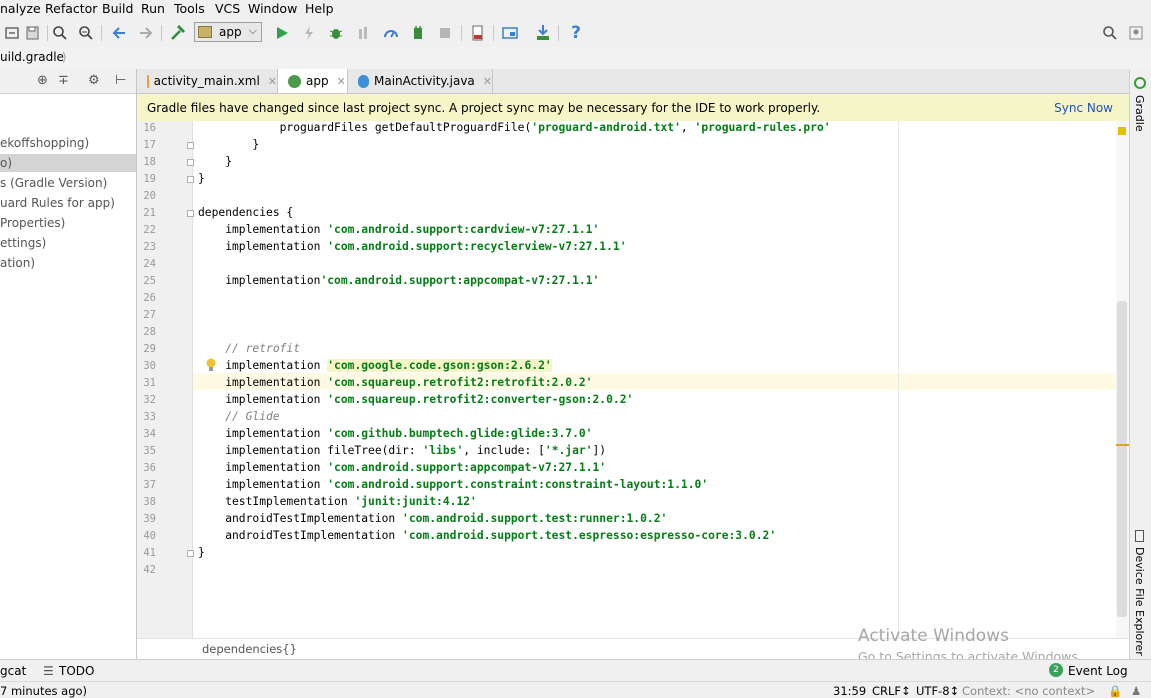  What do you see at coordinates (510, 33) in the screenshot?
I see `project-structure-icon` at bounding box center [510, 33].